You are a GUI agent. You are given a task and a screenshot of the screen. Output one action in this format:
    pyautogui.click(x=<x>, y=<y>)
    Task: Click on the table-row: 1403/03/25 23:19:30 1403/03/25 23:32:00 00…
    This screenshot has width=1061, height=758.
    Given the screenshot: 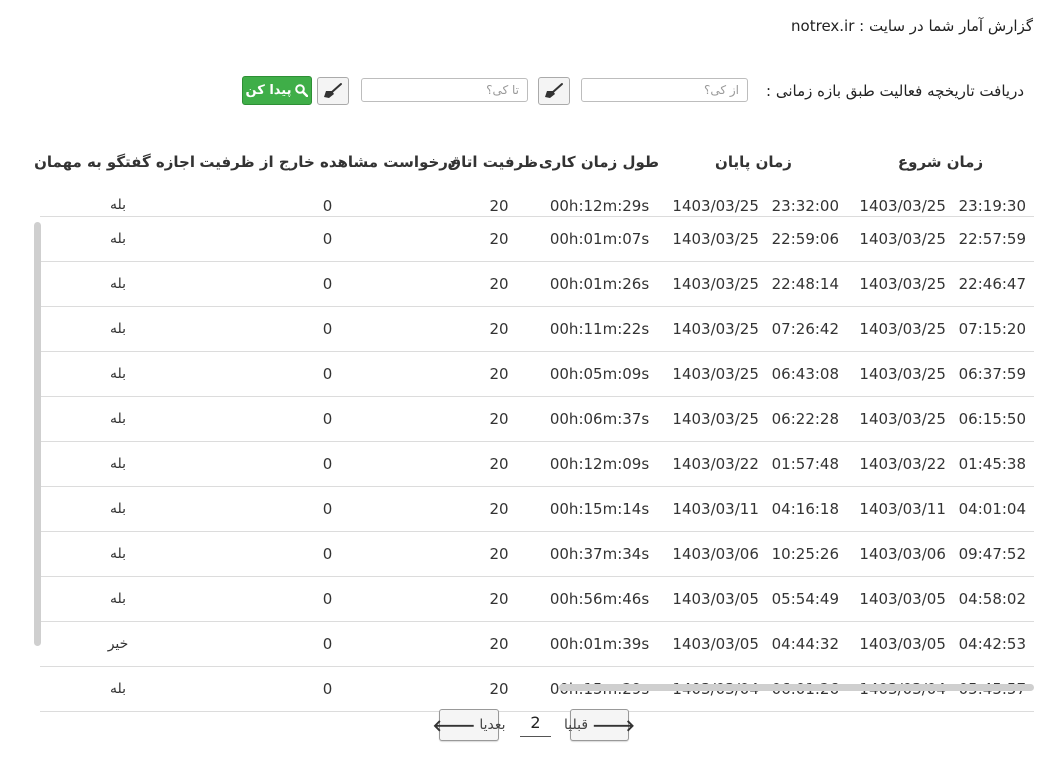 What is the action you would take?
    pyautogui.click(x=537, y=206)
    